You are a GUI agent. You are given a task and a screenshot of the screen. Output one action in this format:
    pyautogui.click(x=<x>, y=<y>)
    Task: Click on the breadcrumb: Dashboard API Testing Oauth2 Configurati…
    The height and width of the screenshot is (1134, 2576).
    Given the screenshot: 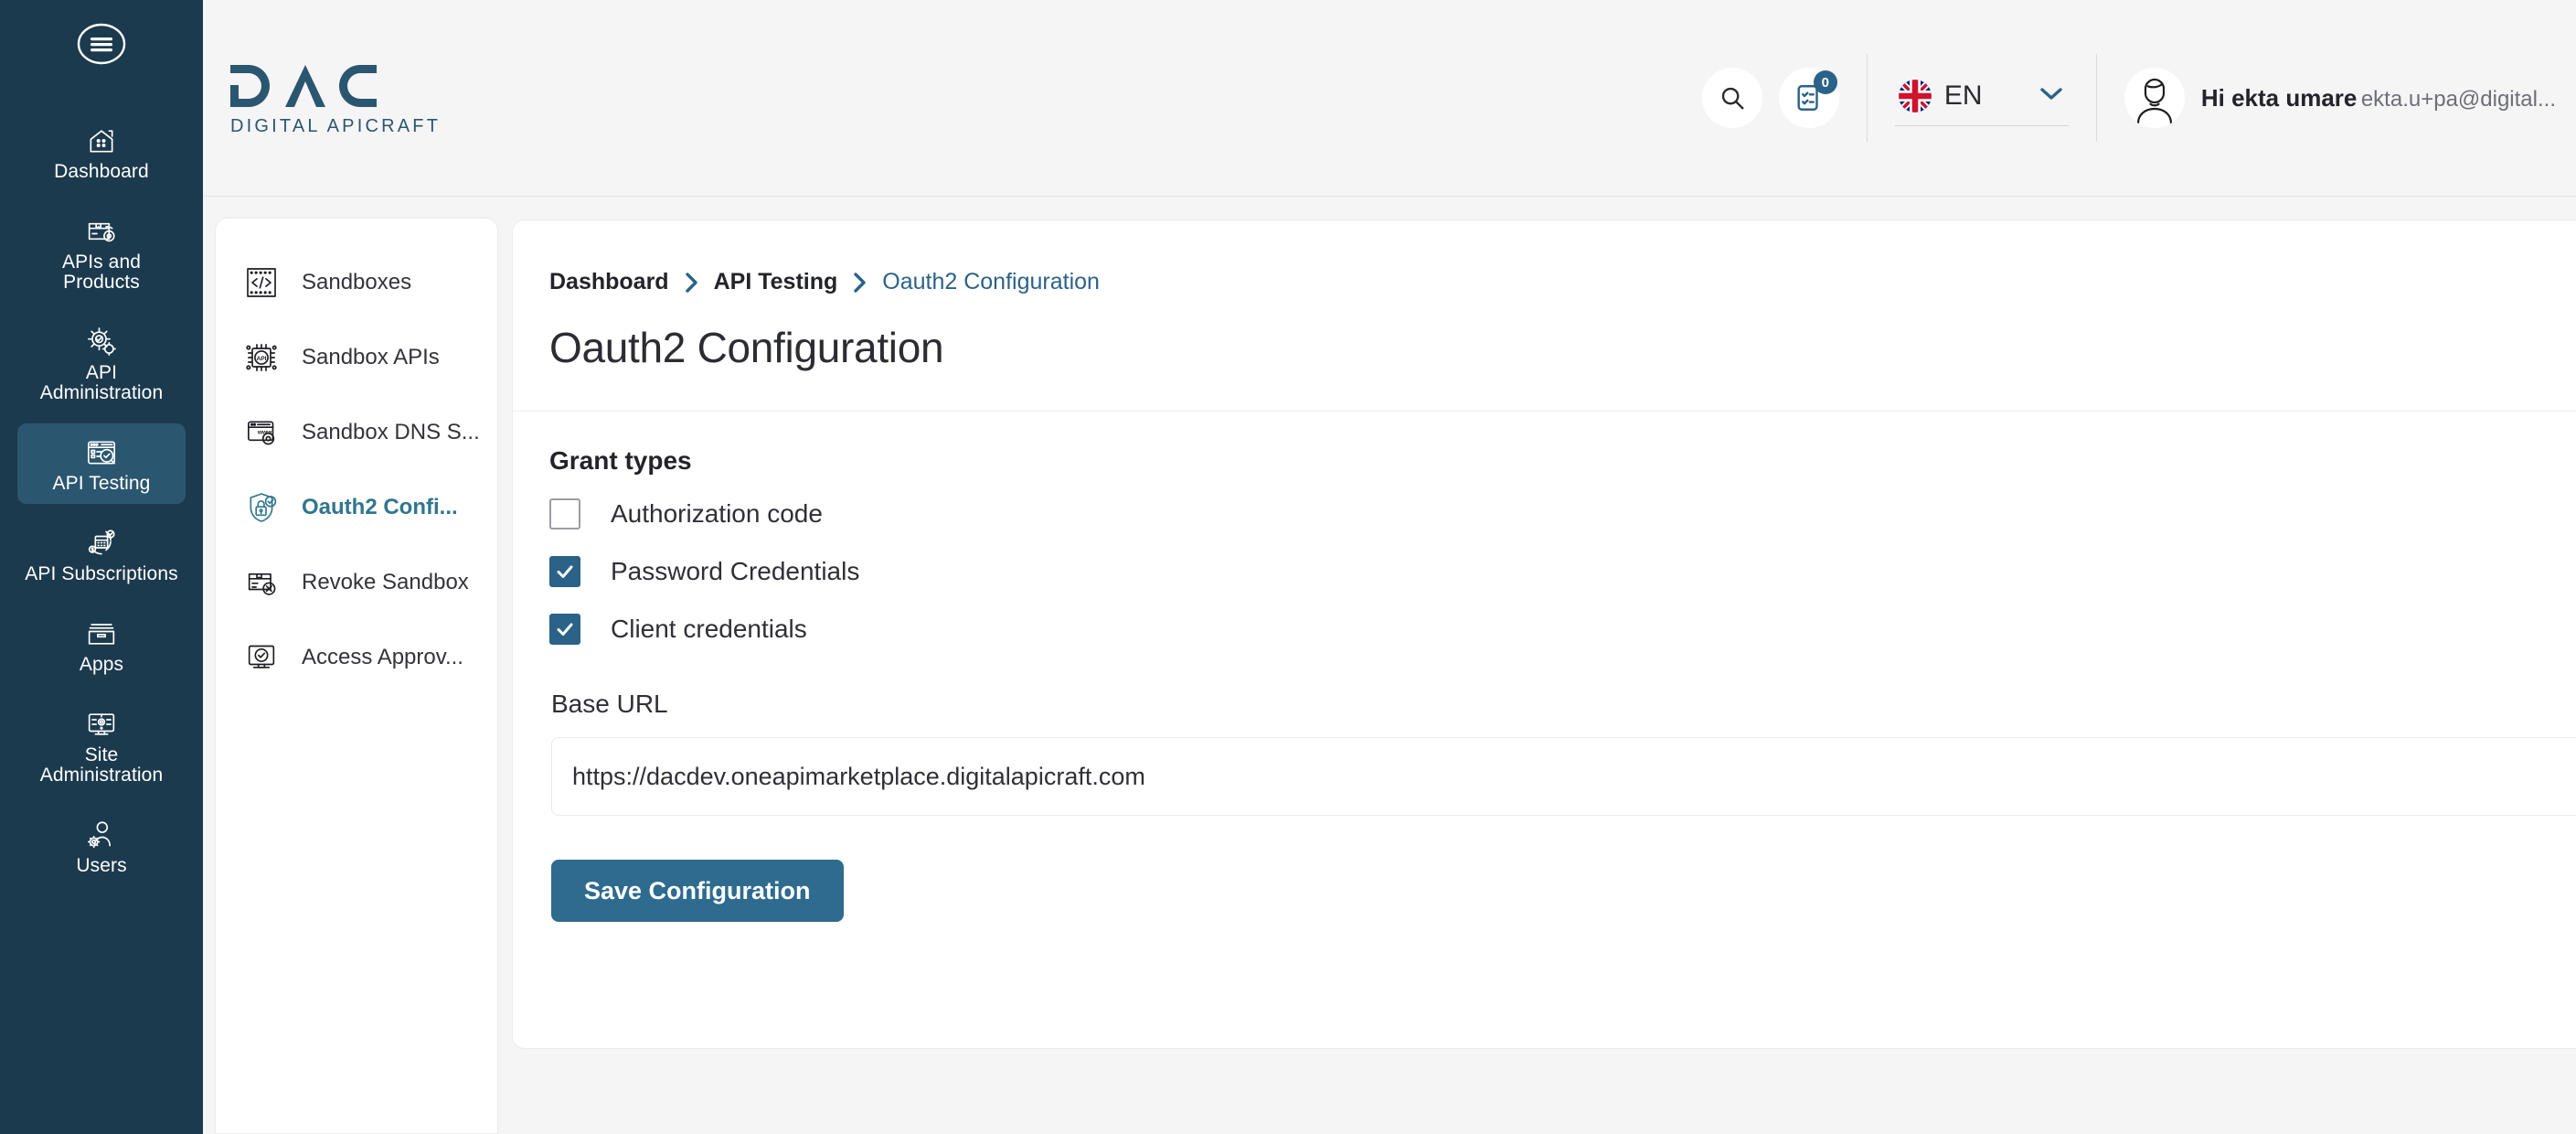 What is the action you would take?
    pyautogui.click(x=1563, y=282)
    